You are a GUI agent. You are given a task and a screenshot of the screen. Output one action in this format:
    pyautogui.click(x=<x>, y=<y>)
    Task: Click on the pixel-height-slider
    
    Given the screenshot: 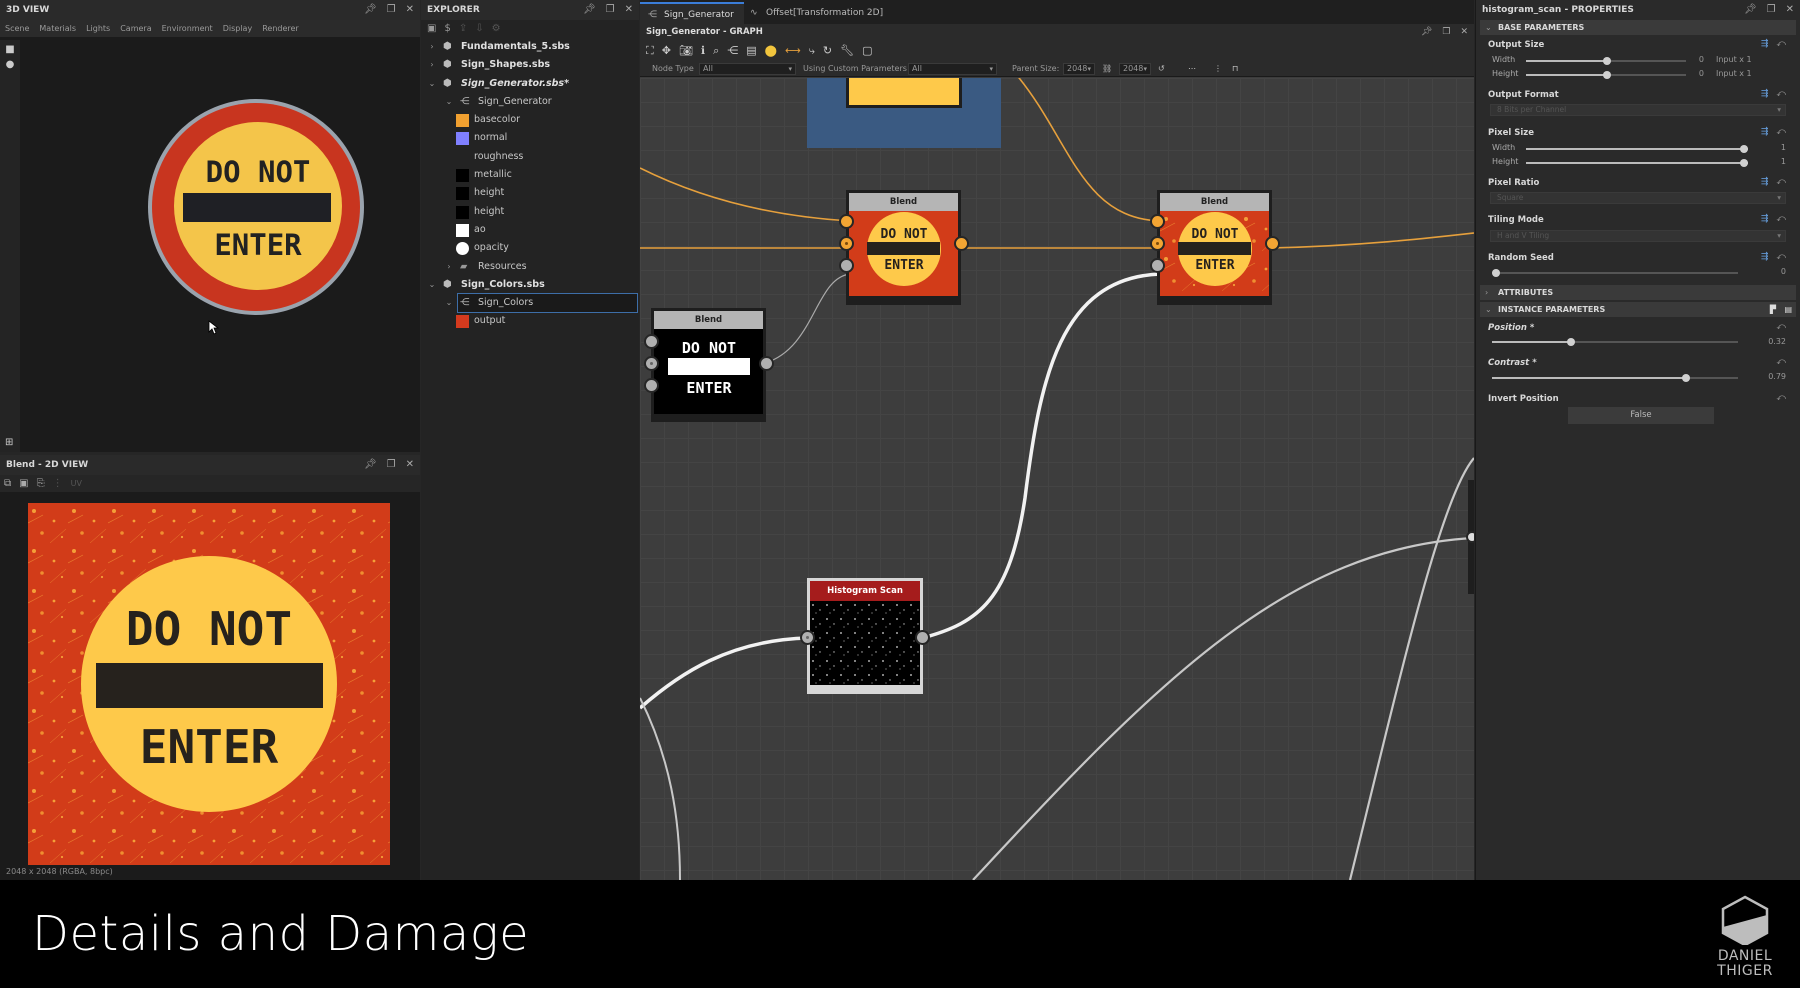 What is the action you would take?
    pyautogui.click(x=1637, y=163)
    